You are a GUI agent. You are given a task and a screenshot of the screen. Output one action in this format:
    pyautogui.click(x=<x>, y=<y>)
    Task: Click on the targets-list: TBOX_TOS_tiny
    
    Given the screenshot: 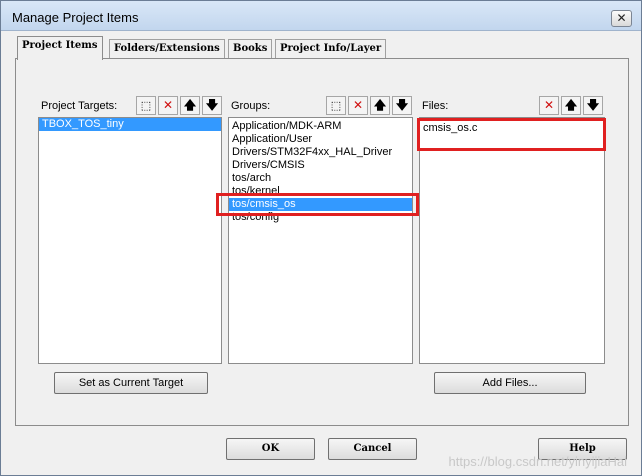 What is the action you would take?
    pyautogui.click(x=130, y=240)
    